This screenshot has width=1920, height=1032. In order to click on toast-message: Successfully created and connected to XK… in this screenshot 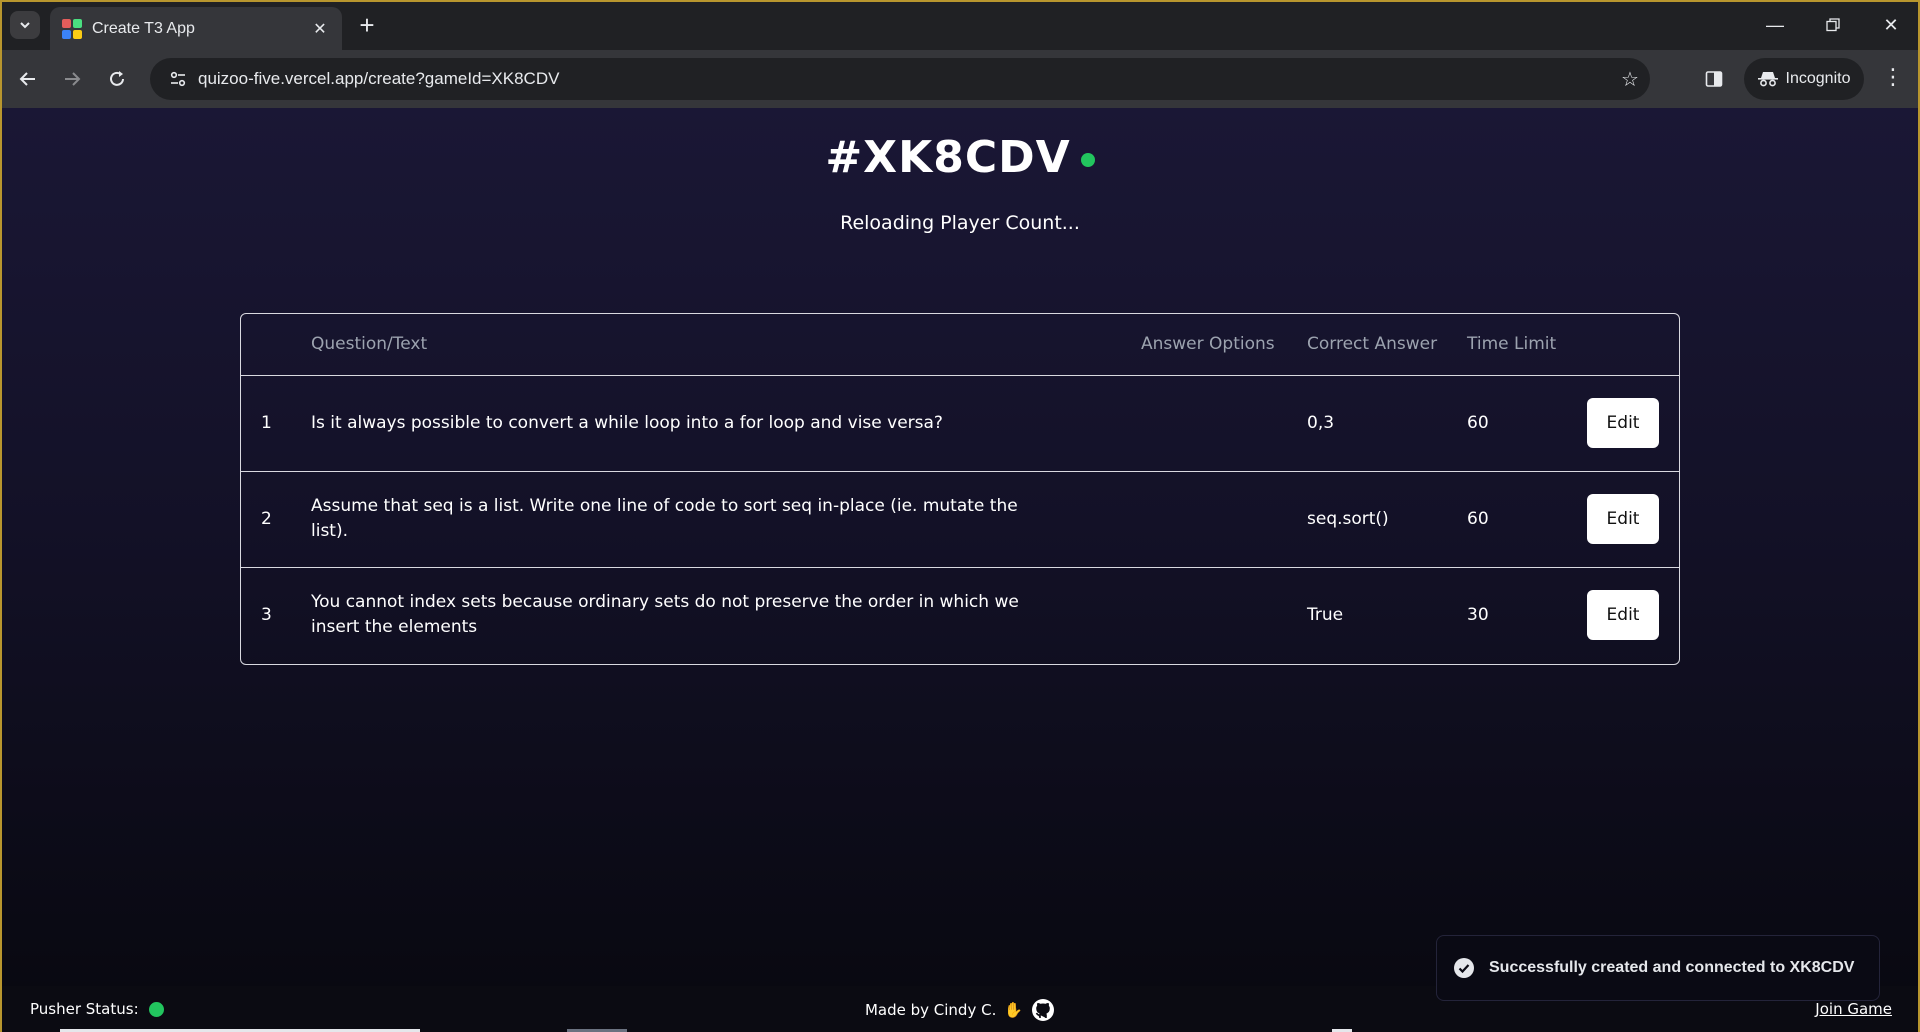, I will do `click(1672, 967)`.